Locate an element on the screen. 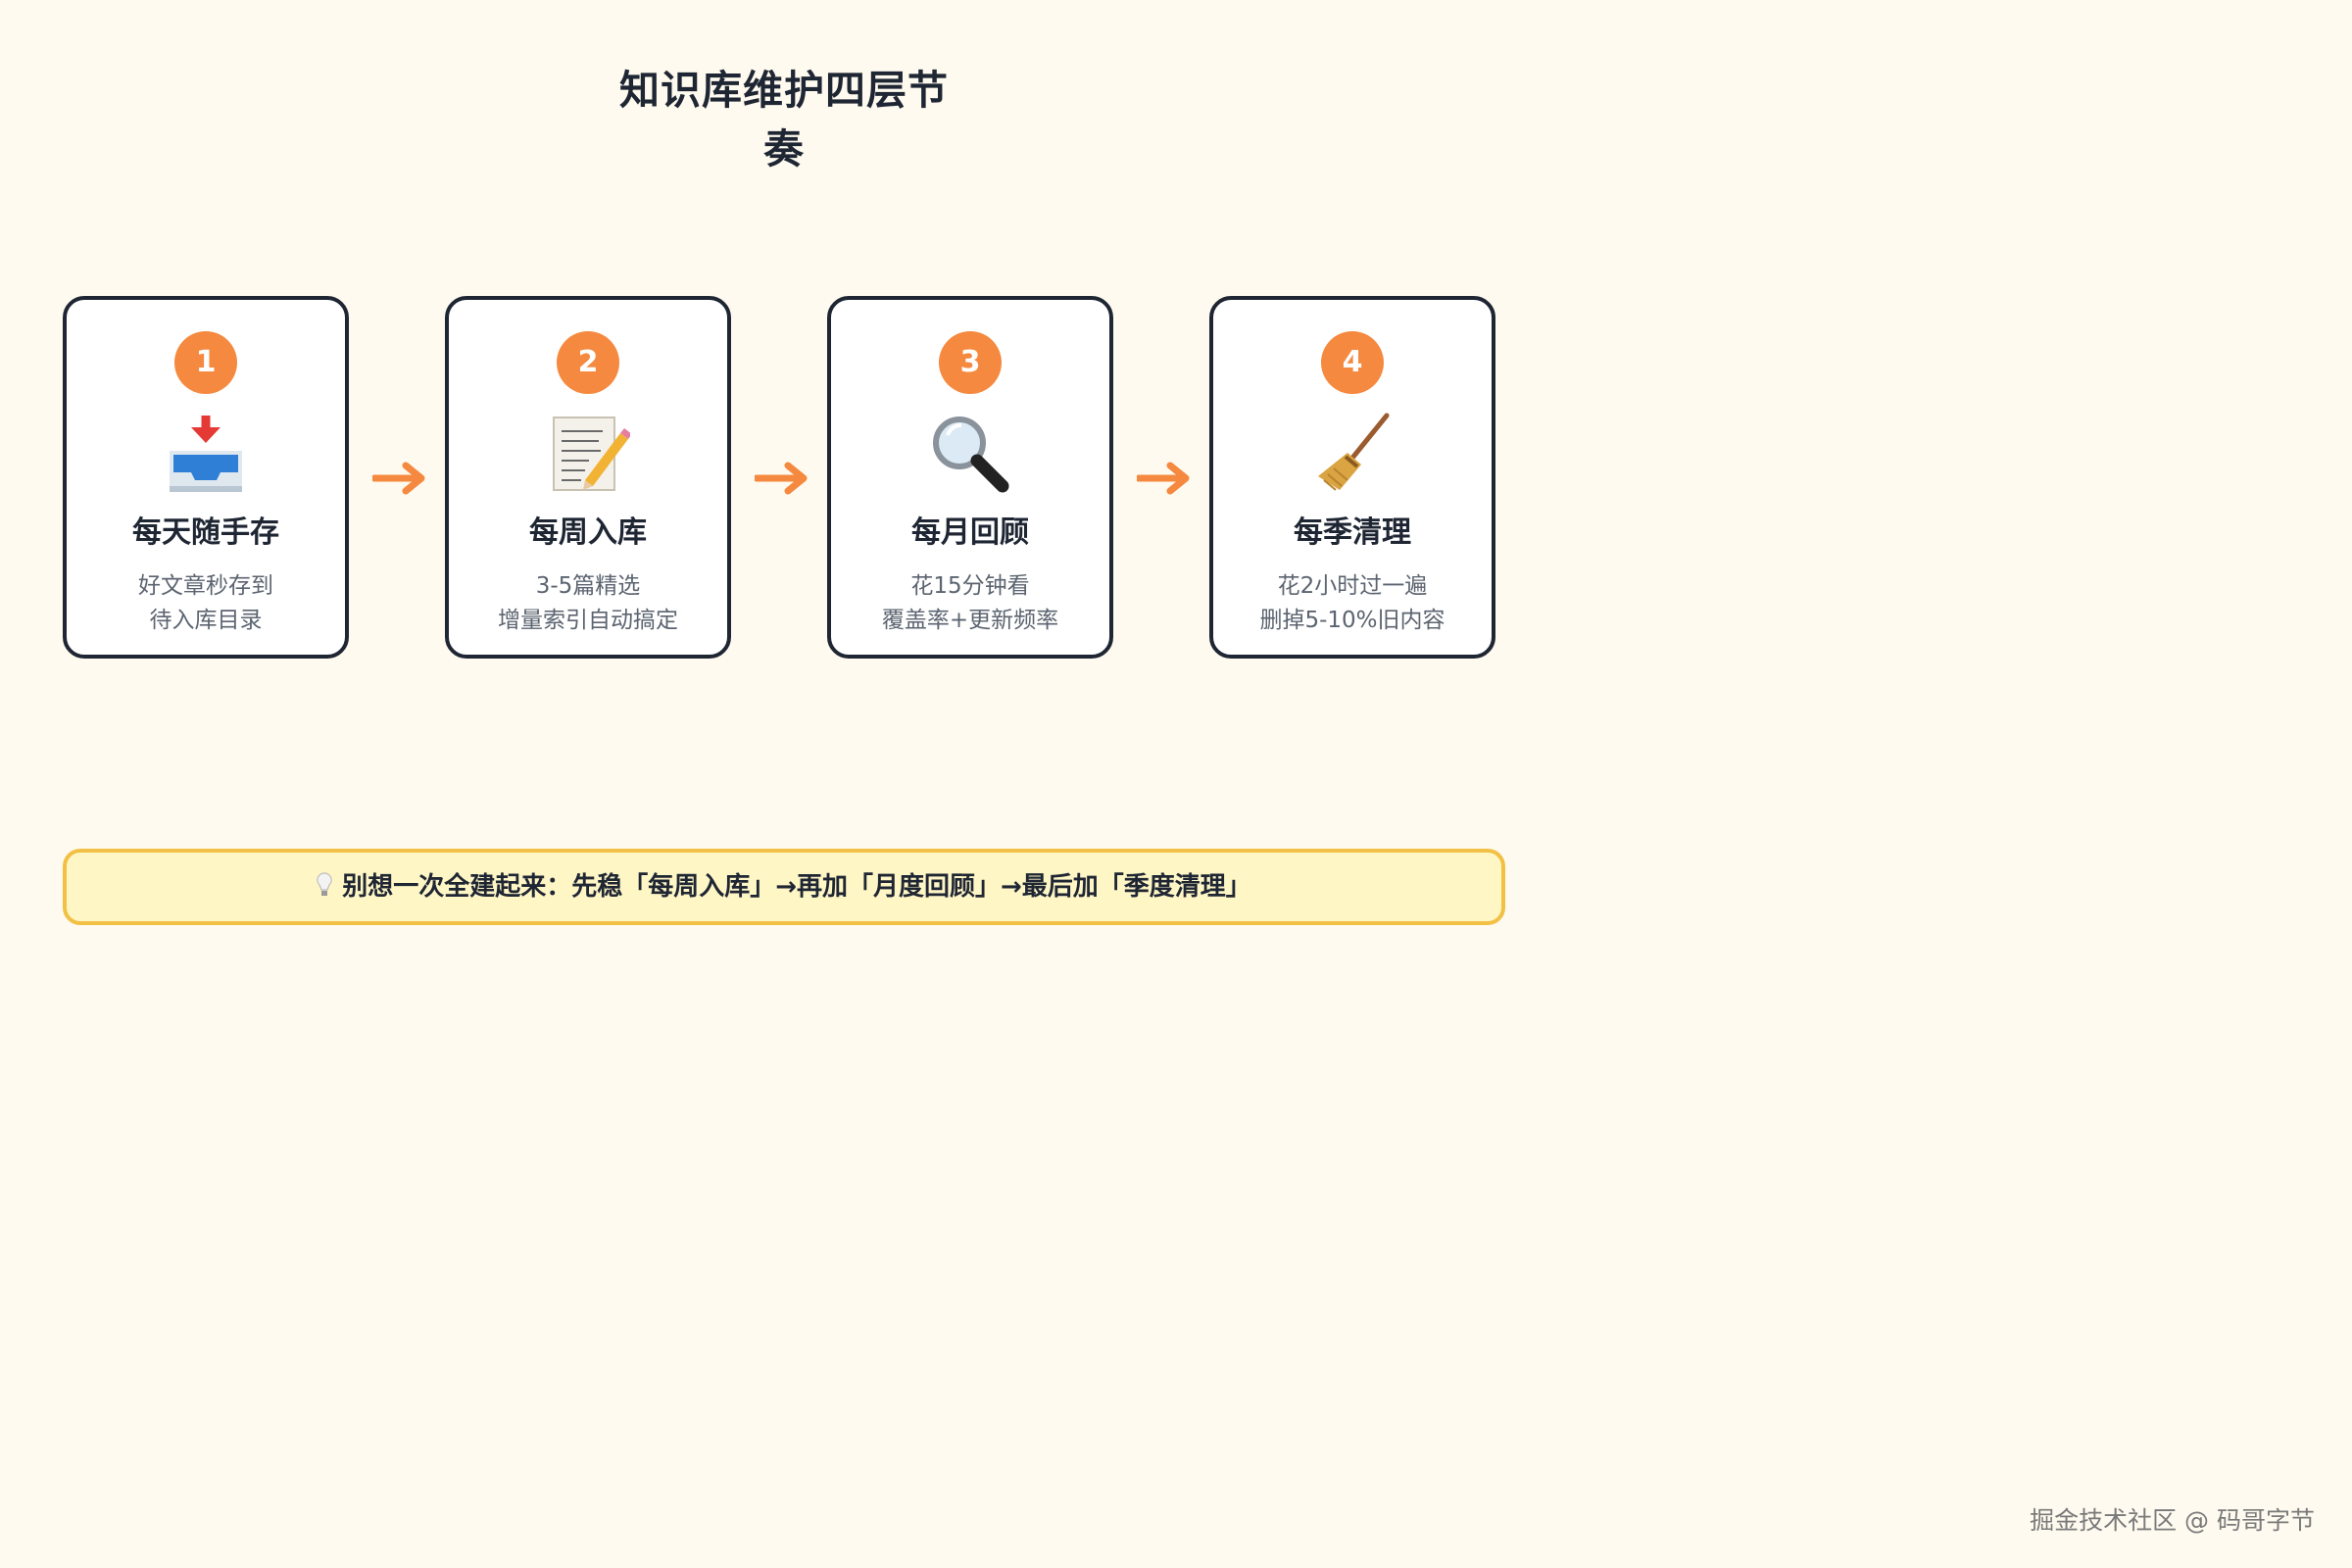 This screenshot has height=1568, width=2352. step-title: 每季清理 is located at coordinates (1352, 532).